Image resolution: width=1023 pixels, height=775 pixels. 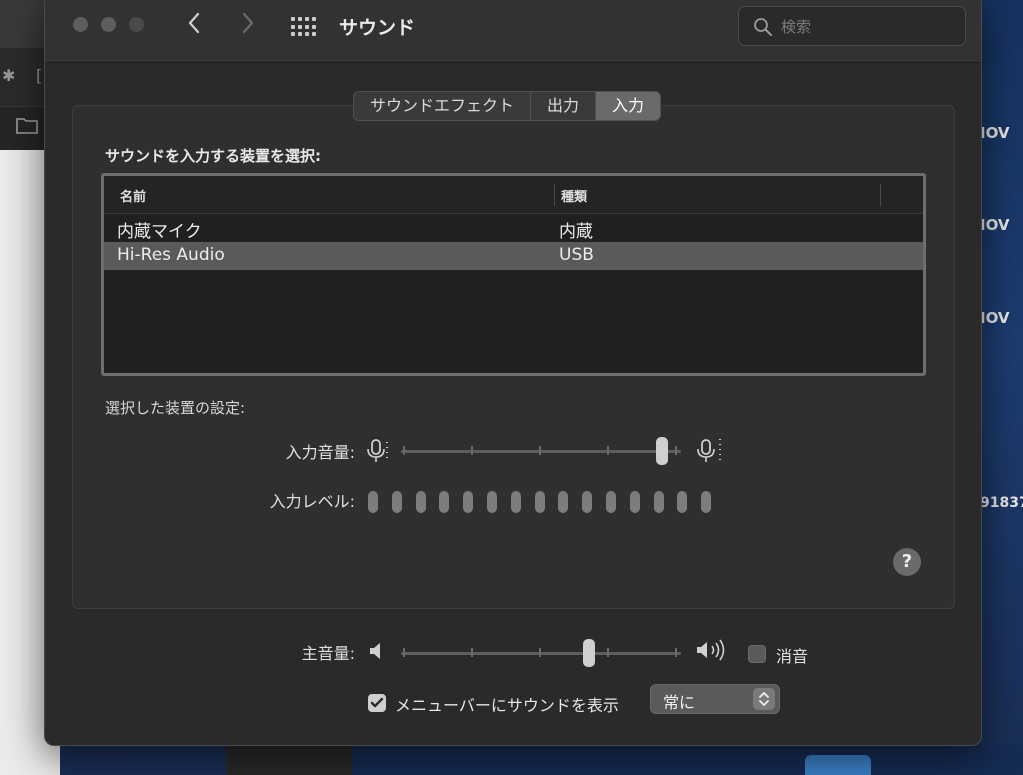 I want to click on show-in-menubar-label: メニューバーにサウンドを表示, so click(x=507, y=705).